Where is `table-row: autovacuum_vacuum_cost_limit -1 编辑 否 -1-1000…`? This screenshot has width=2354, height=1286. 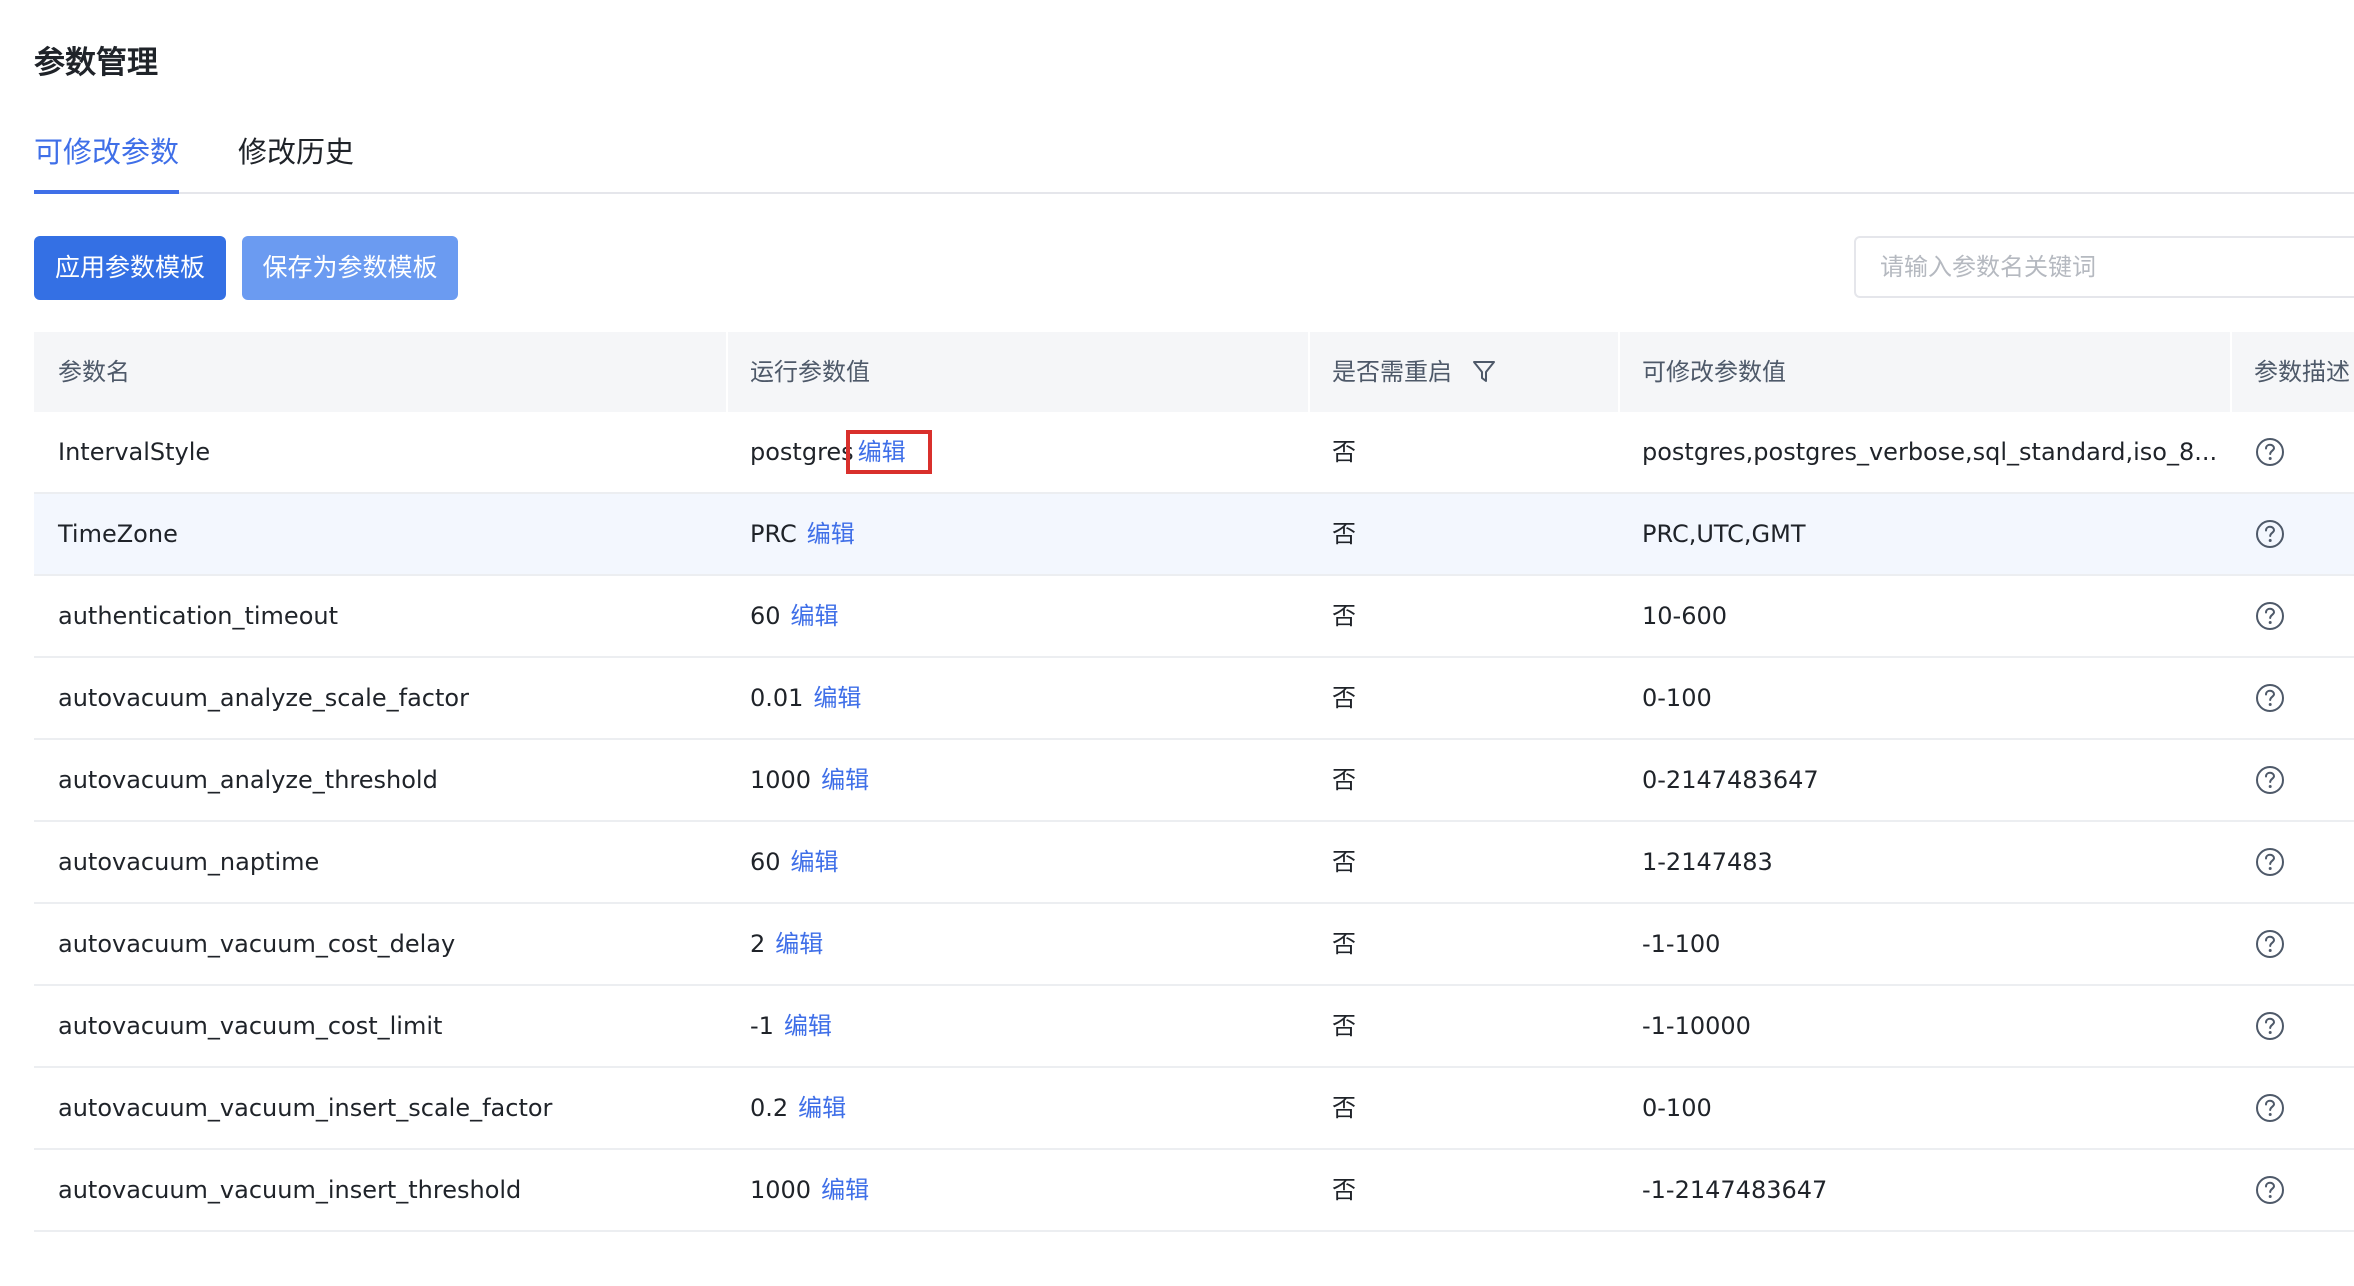 table-row: autovacuum_vacuum_cost_limit -1 编辑 否 -1-1000… is located at coordinates (1194, 1027).